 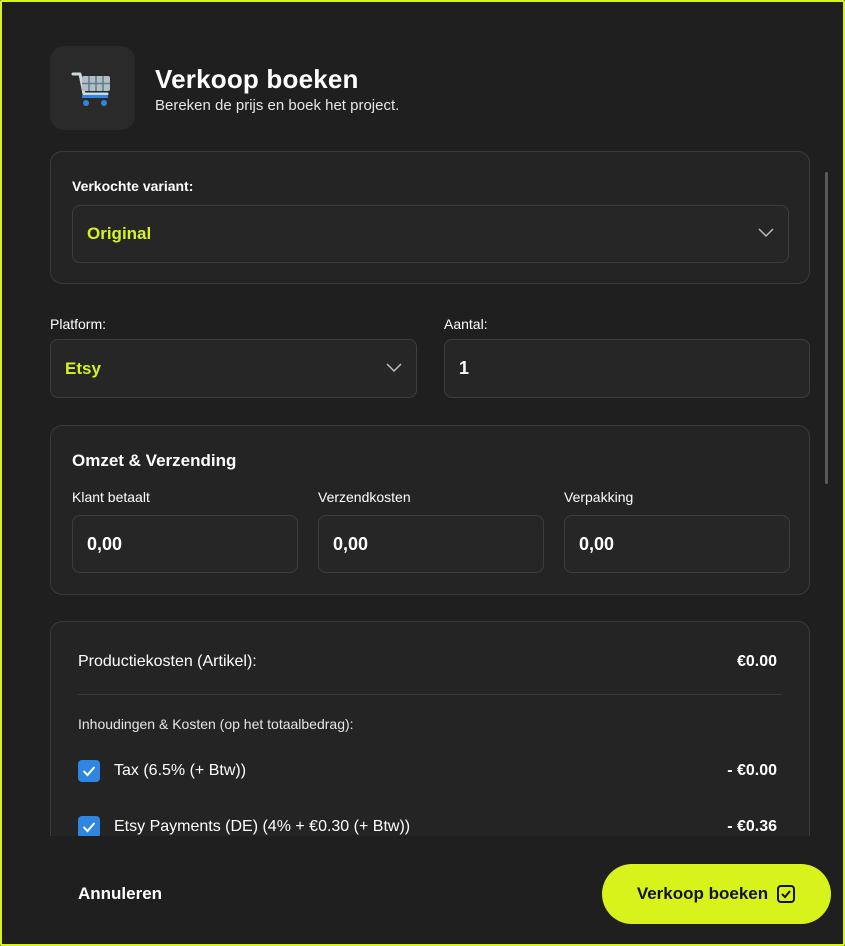 What do you see at coordinates (78, 324) in the screenshot?
I see `platform-label: Platform:` at bounding box center [78, 324].